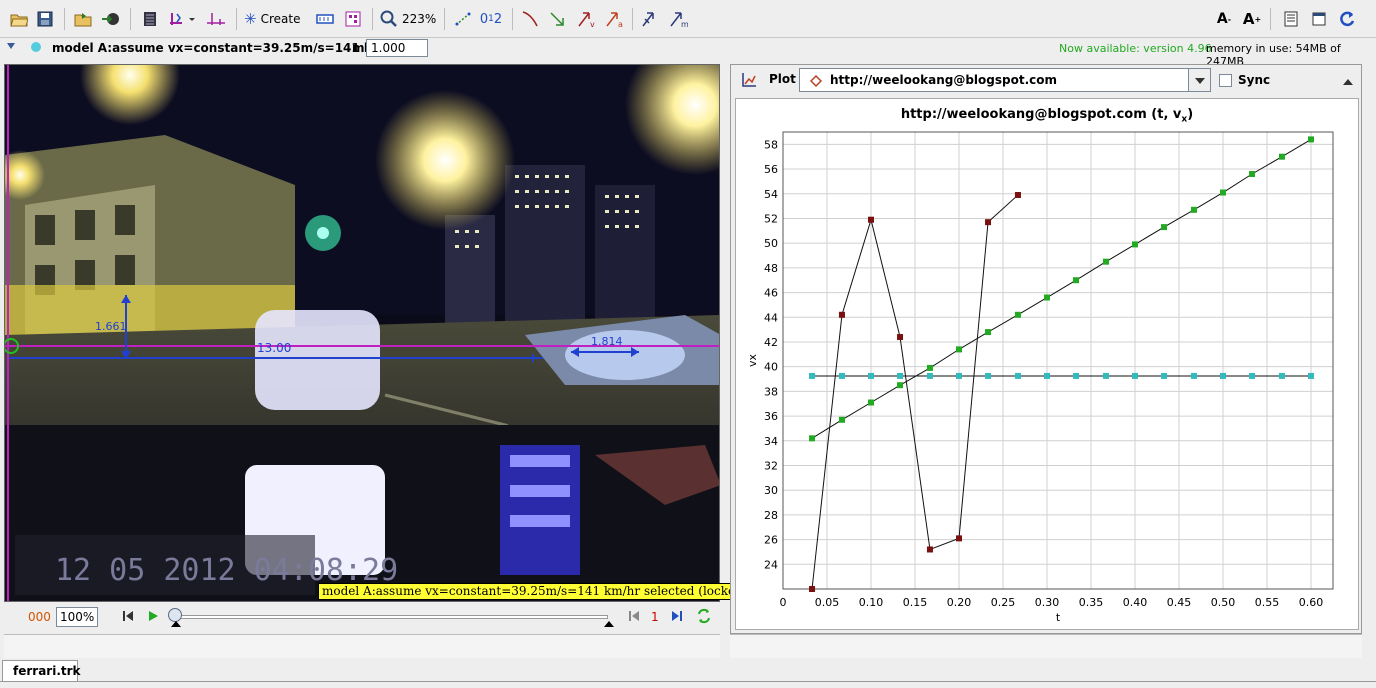 The width and height of the screenshot is (1376, 688). What do you see at coordinates (183, 19) in the screenshot?
I see `coordinate-axes-icon` at bounding box center [183, 19].